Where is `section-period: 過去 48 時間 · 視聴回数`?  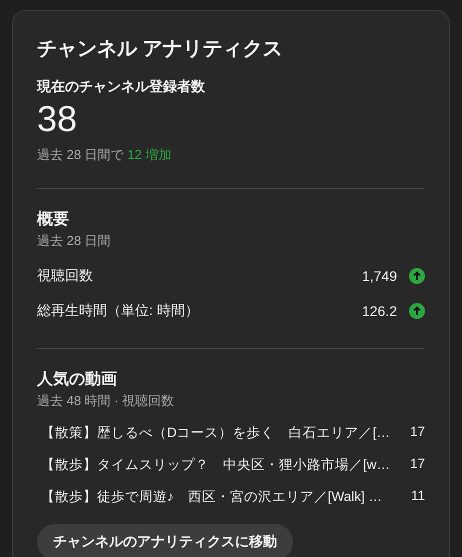
section-period: 過去 48 時間 · 視聴回数 is located at coordinates (106, 401).